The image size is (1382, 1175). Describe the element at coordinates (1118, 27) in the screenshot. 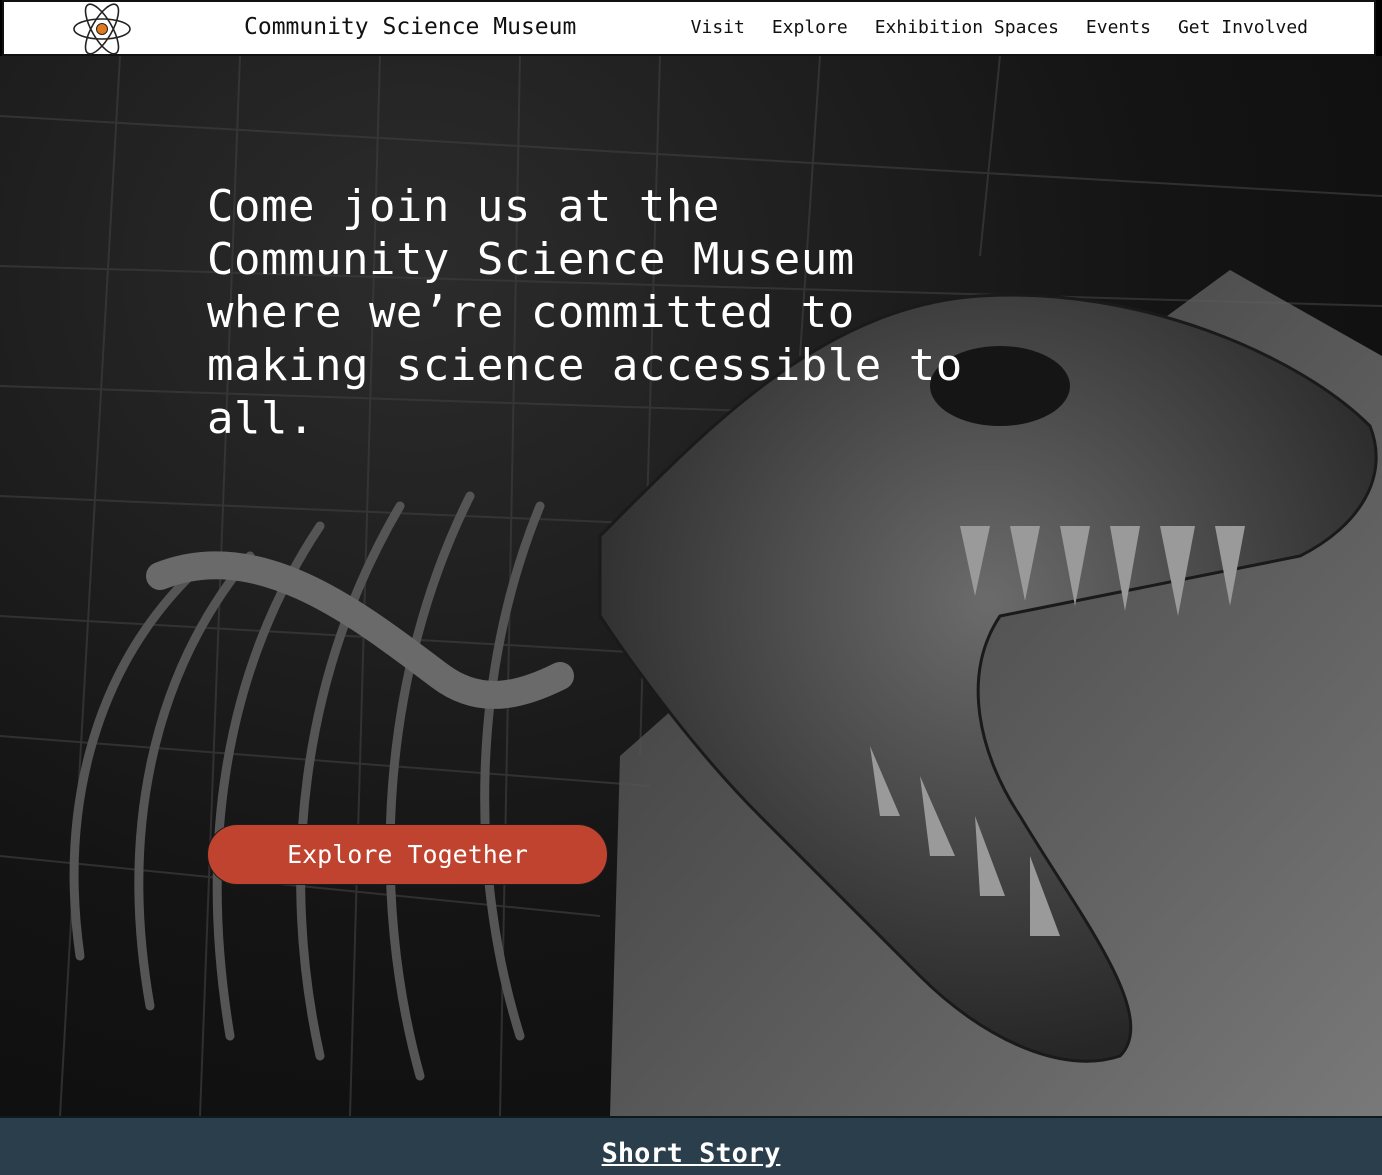

I see `nav-link-events: Events` at that location.